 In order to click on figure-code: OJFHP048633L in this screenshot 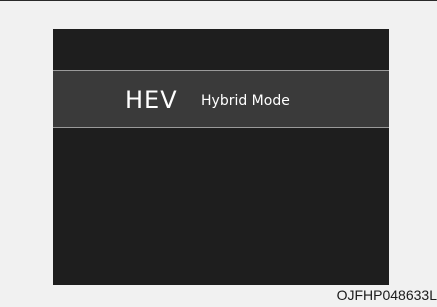, I will do `click(386, 295)`.